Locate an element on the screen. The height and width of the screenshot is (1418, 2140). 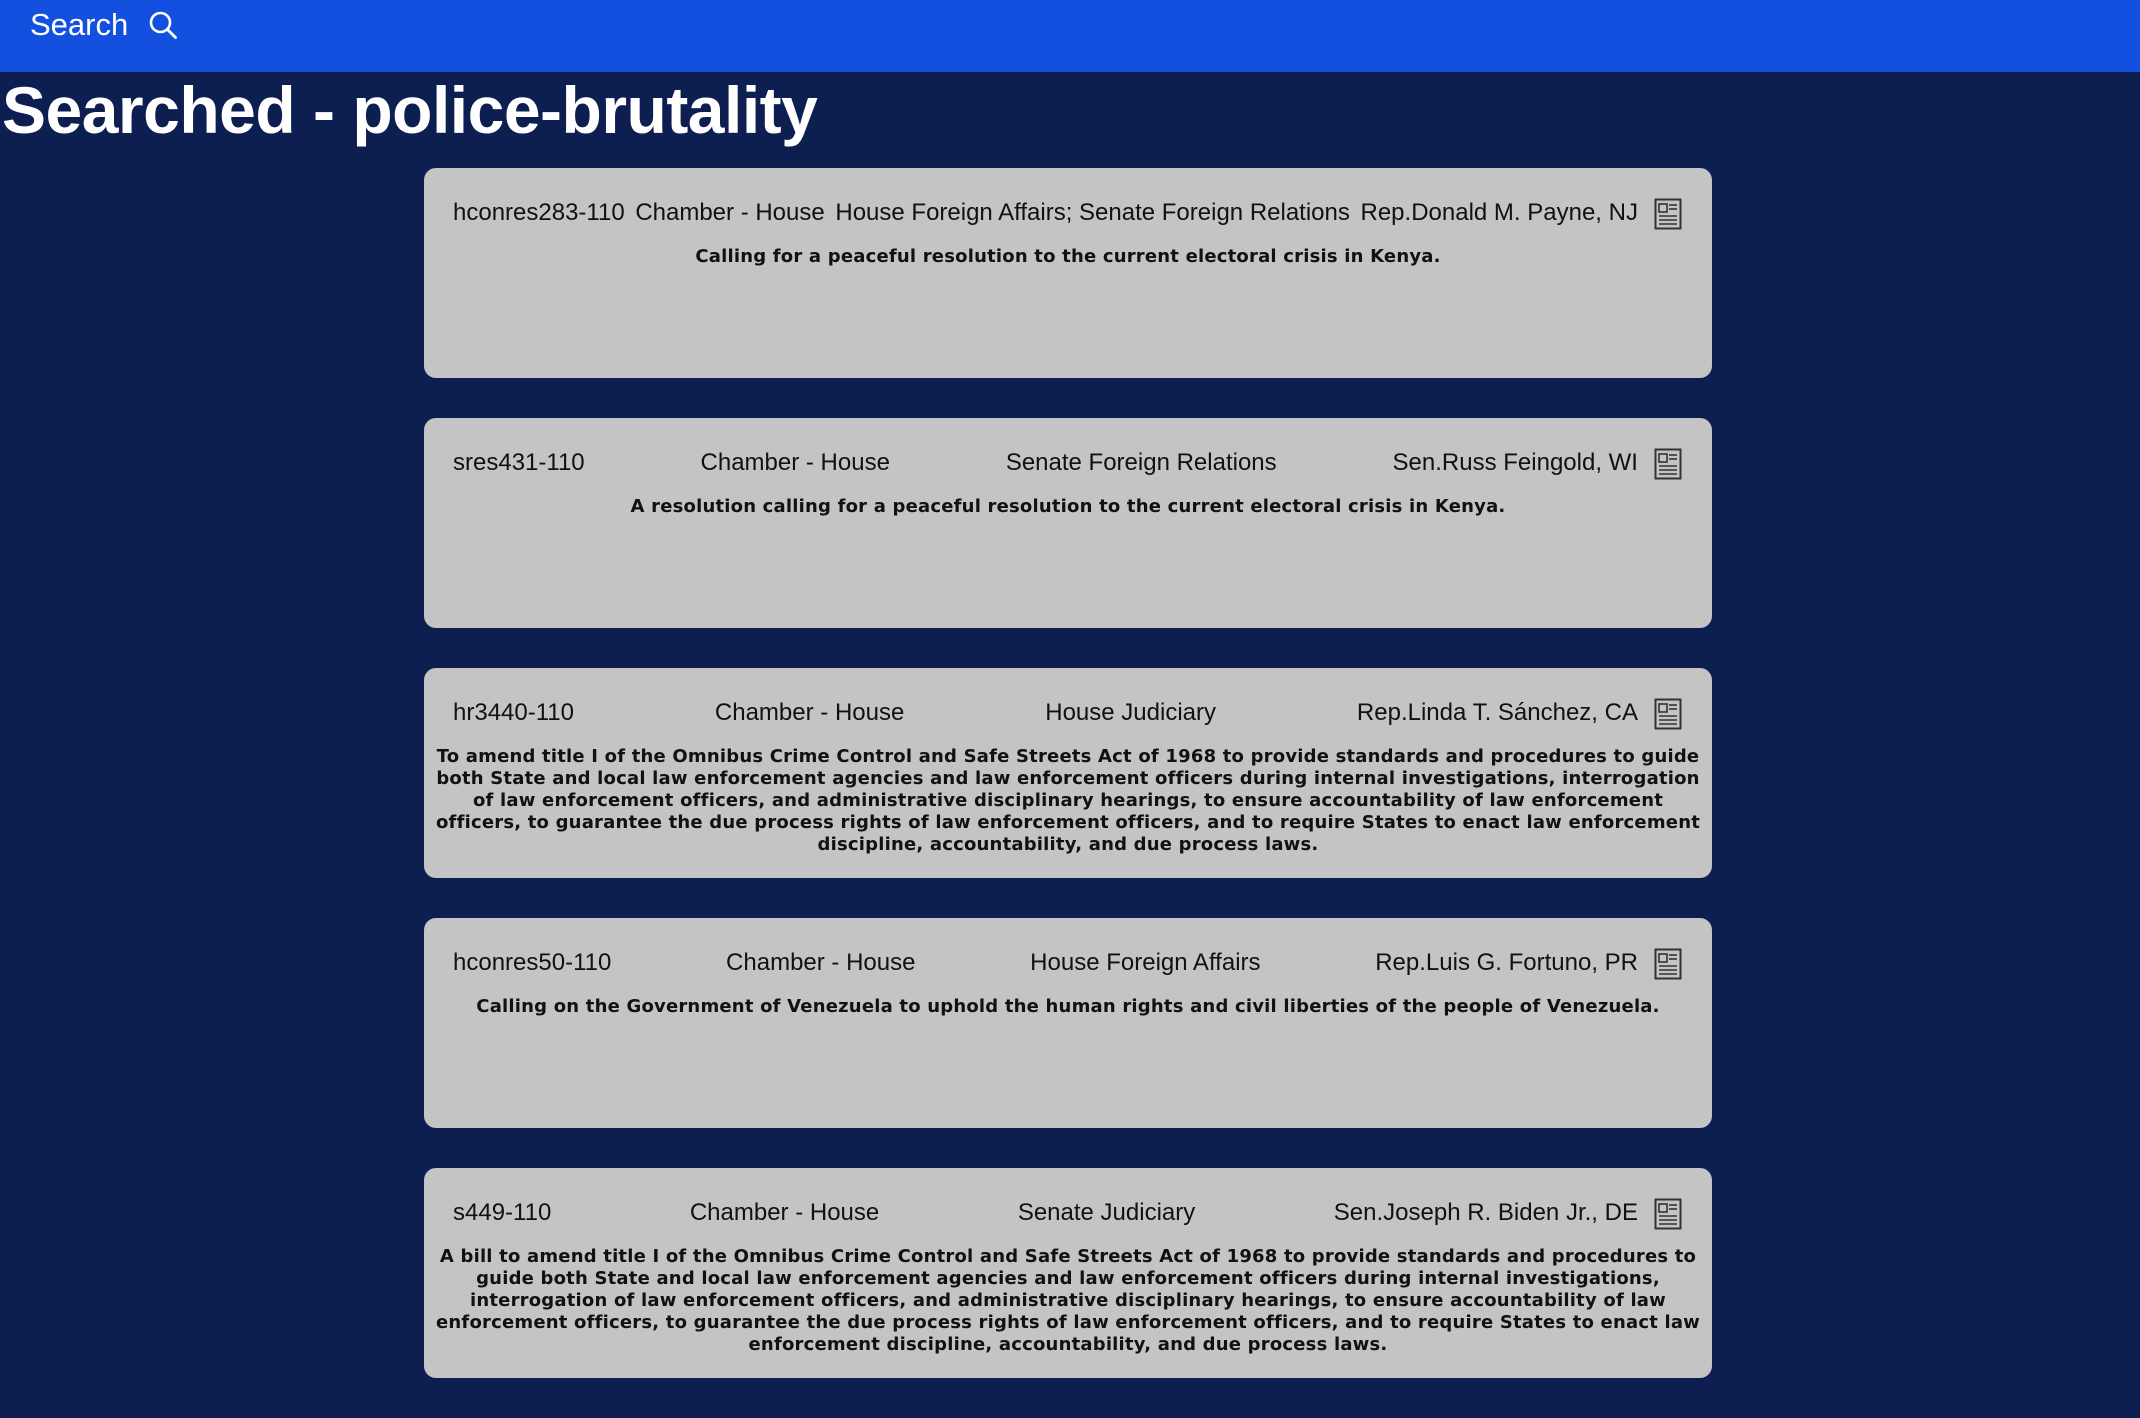
search-label: Search is located at coordinates (79, 25).